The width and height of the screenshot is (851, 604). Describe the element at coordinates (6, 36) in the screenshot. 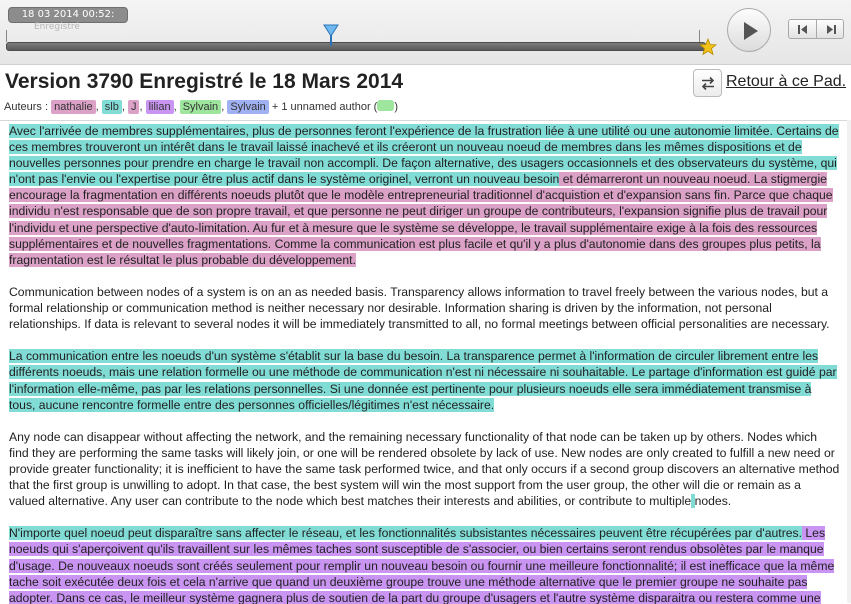

I see `track-start-tick` at that location.